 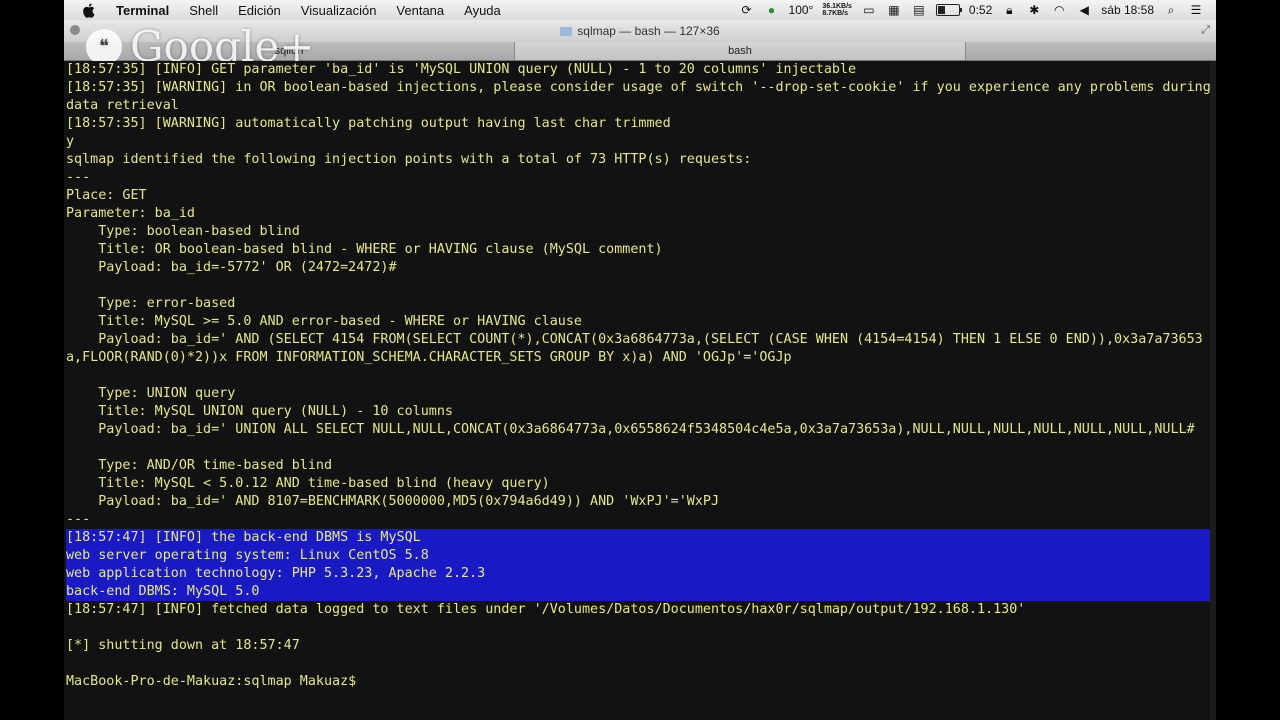 What do you see at coordinates (1084, 10) in the screenshot?
I see `volume-icon: ◀︎` at bounding box center [1084, 10].